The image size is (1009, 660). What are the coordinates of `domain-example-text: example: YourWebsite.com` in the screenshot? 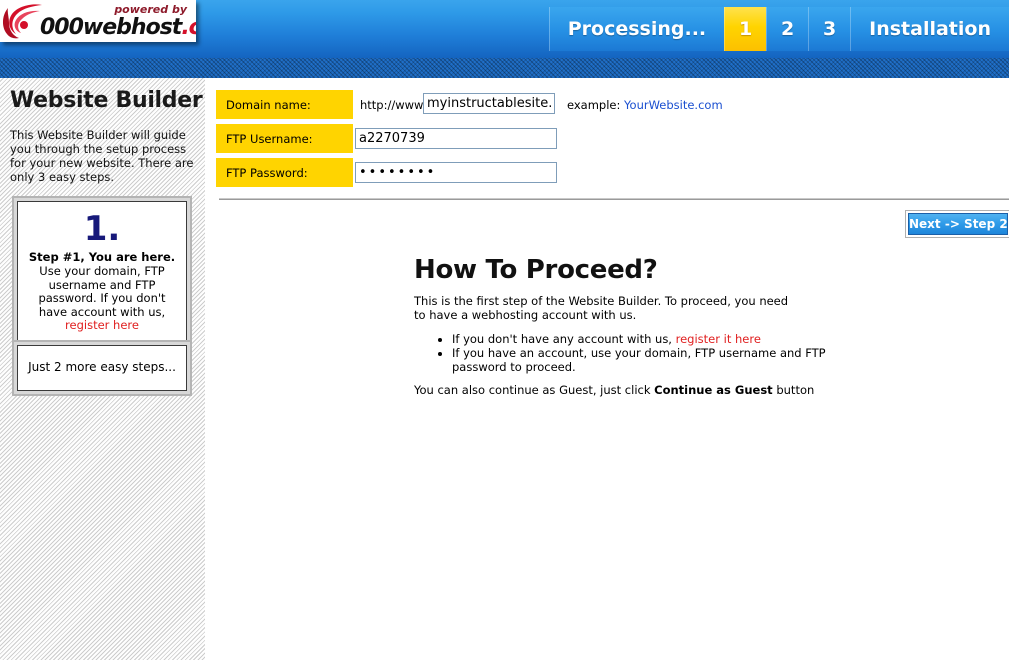 It's located at (645, 105).